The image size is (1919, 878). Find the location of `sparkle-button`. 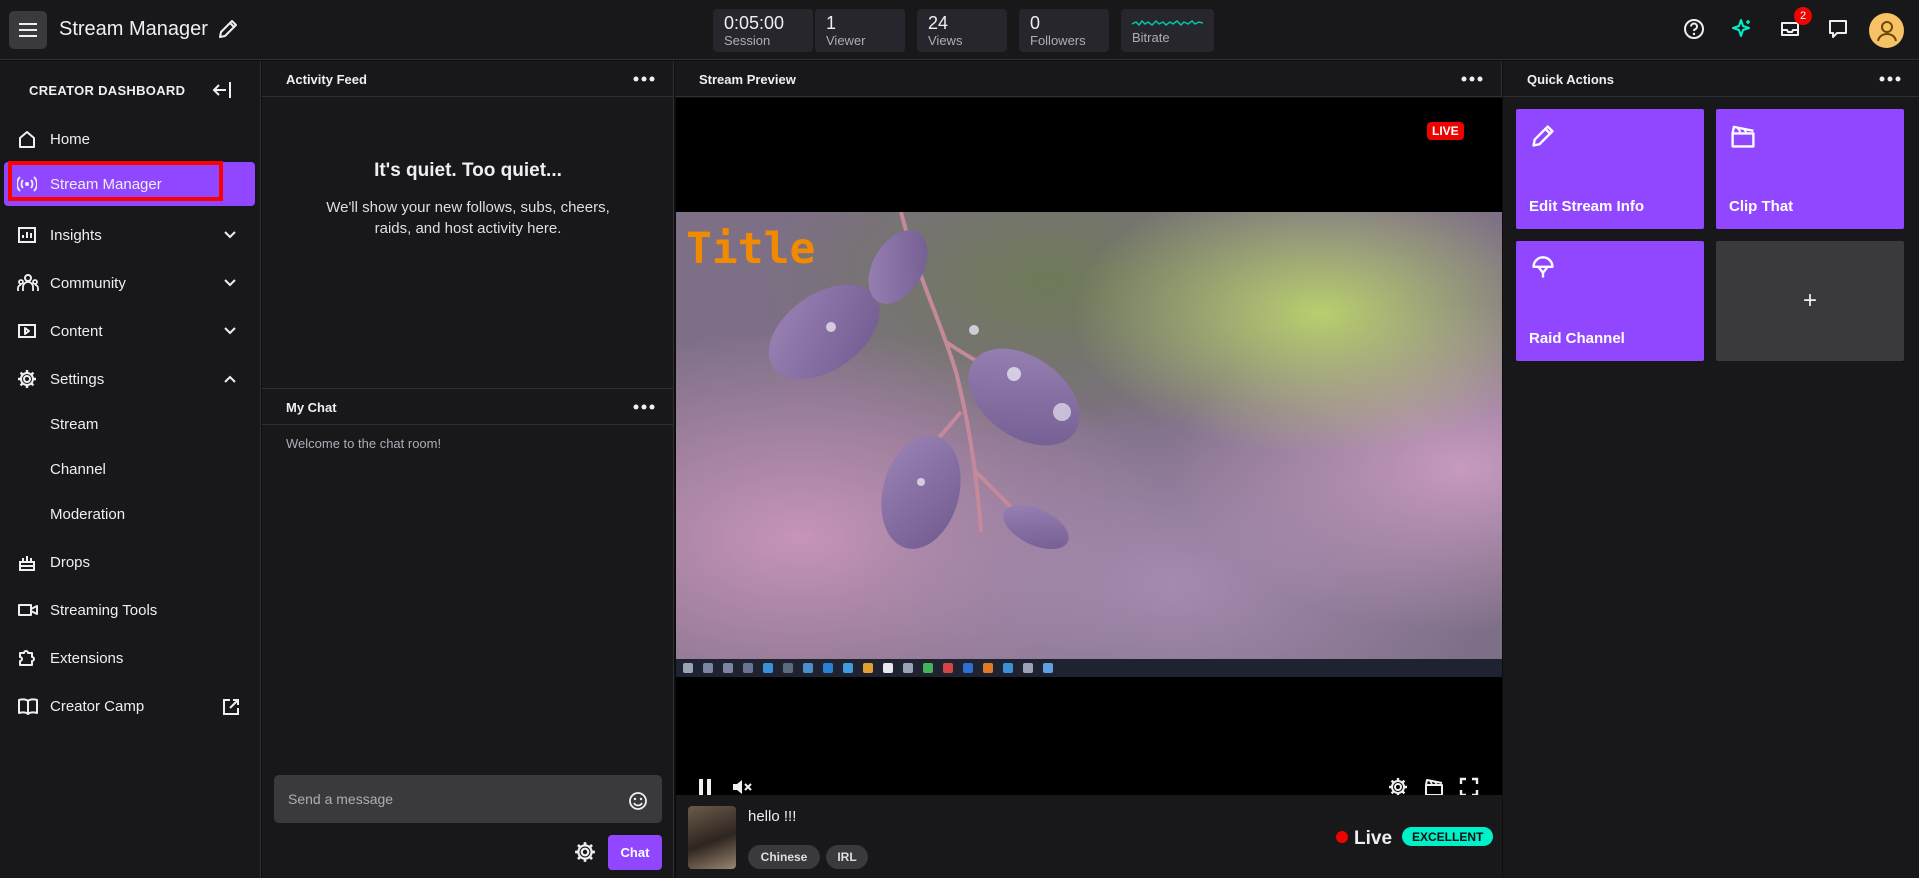

sparkle-button is located at coordinates (1742, 29).